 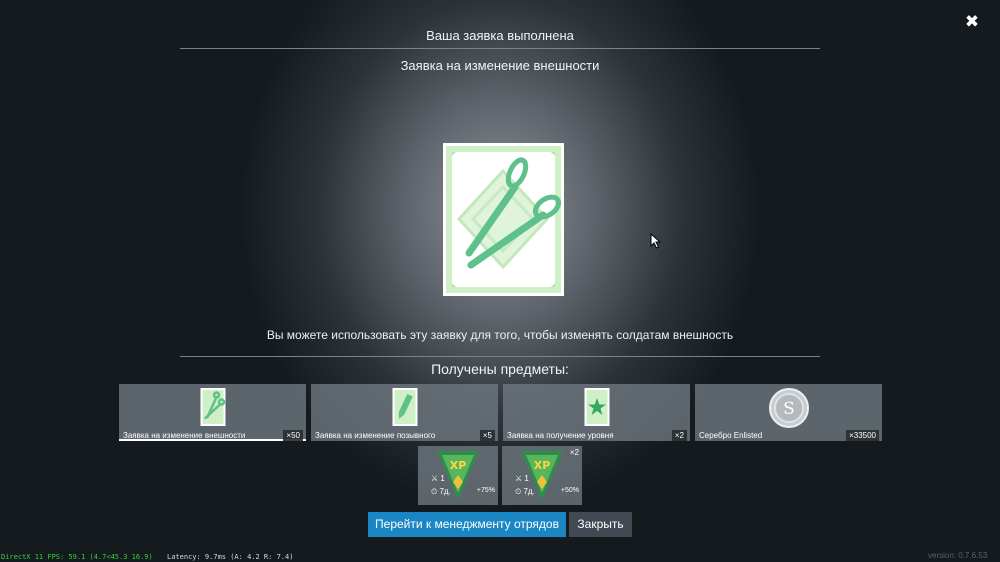 What do you see at coordinates (560, 435) in the screenshot?
I see `item-label: Заявка на получение уровня` at bounding box center [560, 435].